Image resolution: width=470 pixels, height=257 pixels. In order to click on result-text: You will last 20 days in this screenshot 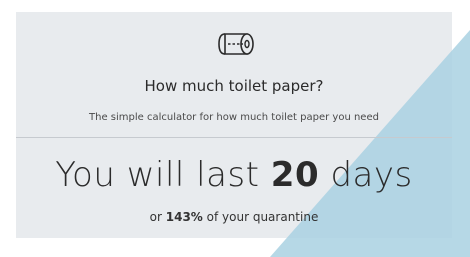, I will do `click(234, 175)`.